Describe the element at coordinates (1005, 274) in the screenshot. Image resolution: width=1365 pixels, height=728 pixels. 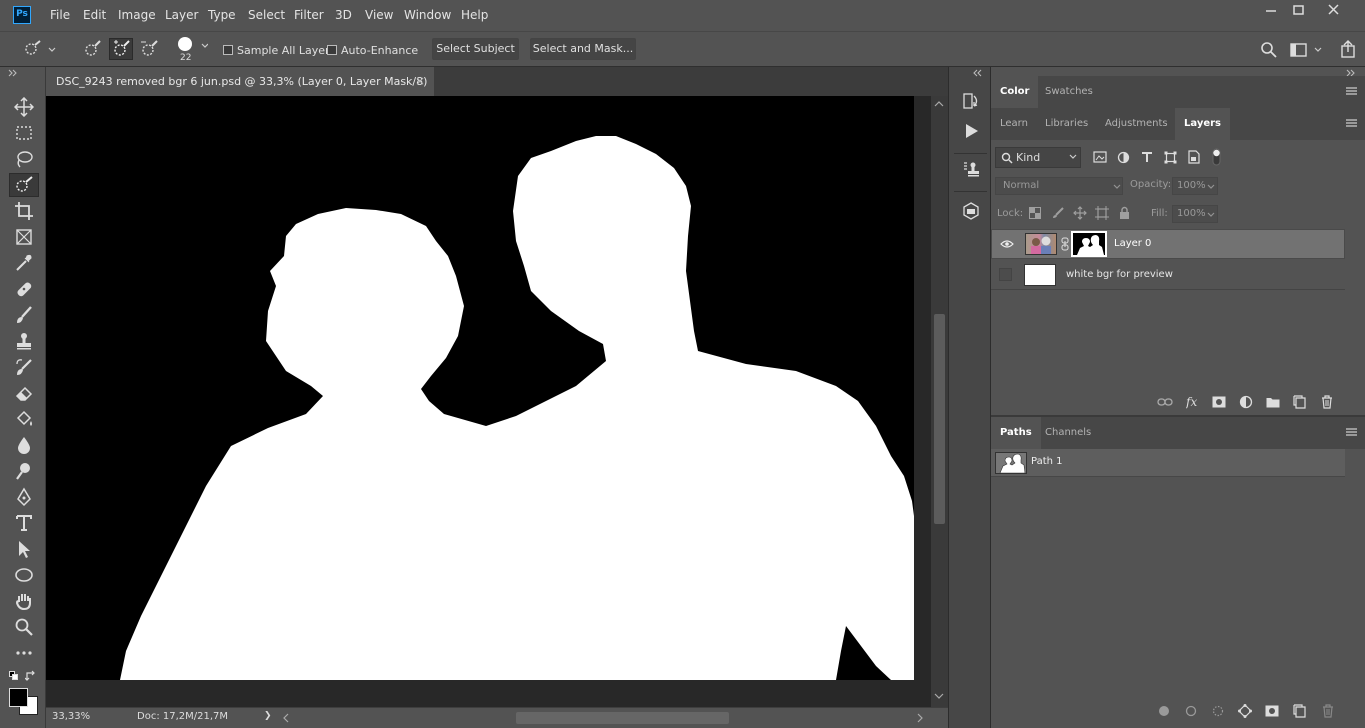
I see `visibility-toggle-off` at that location.